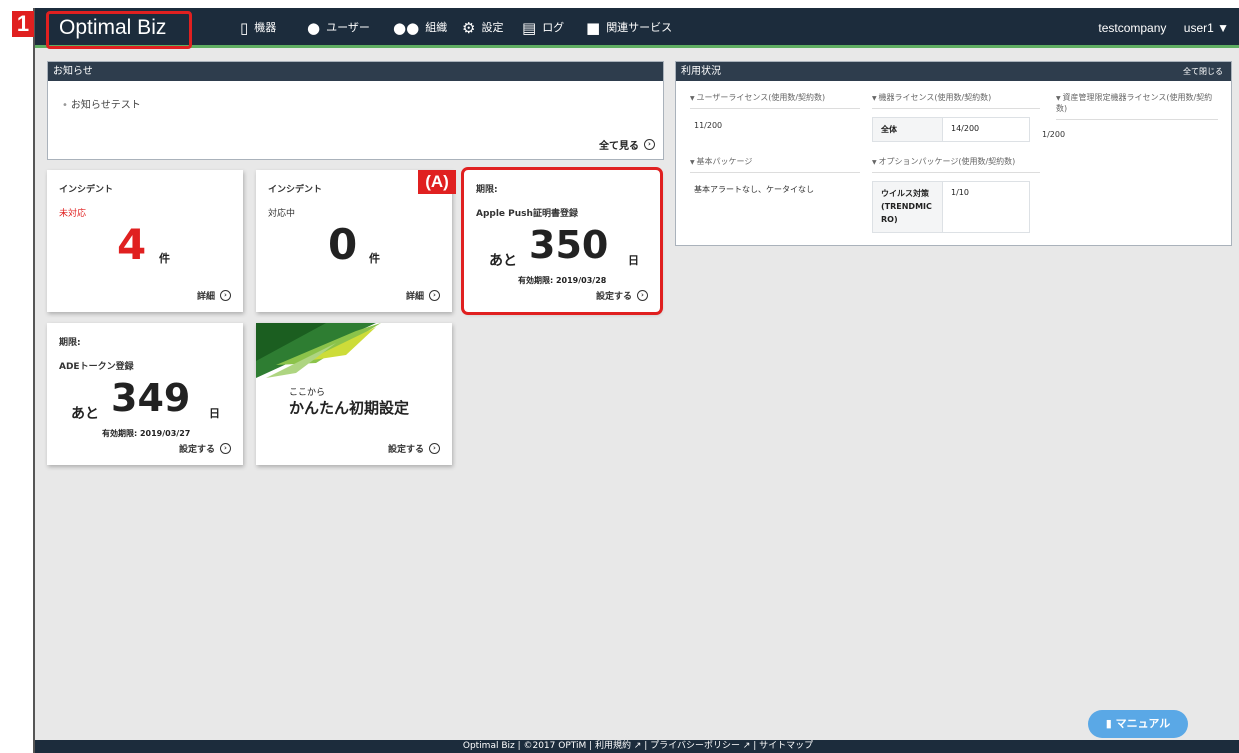  I want to click on device-license-table: 全体 14/200, so click(951, 129).